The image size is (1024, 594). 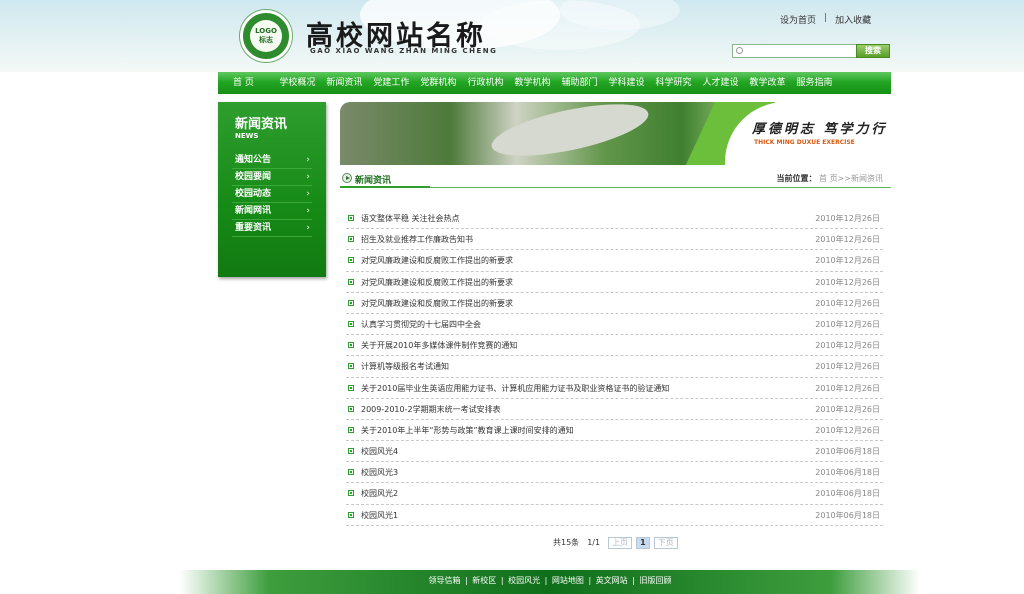 What do you see at coordinates (665, 542) in the screenshot?
I see `next-page-button: 下页` at bounding box center [665, 542].